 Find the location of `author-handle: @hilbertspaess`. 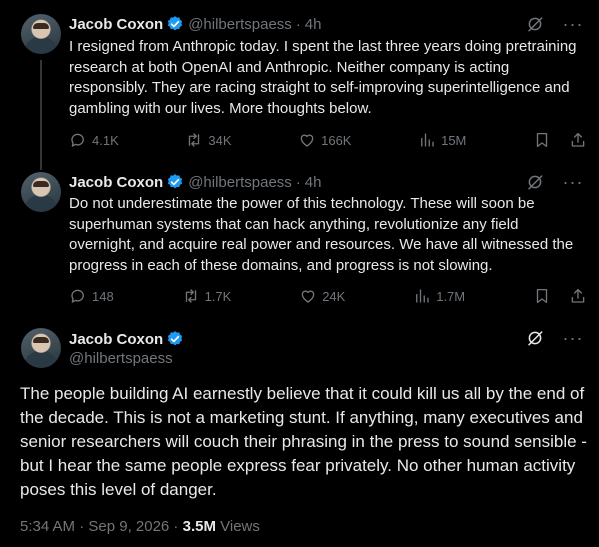

author-handle: @hilbertspaess is located at coordinates (121, 358).